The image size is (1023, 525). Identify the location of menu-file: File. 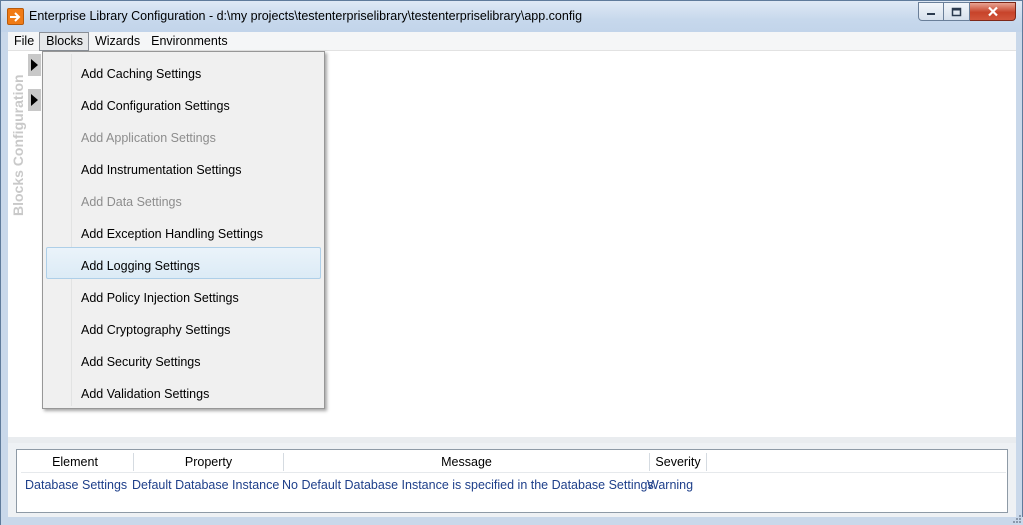
(23, 41).